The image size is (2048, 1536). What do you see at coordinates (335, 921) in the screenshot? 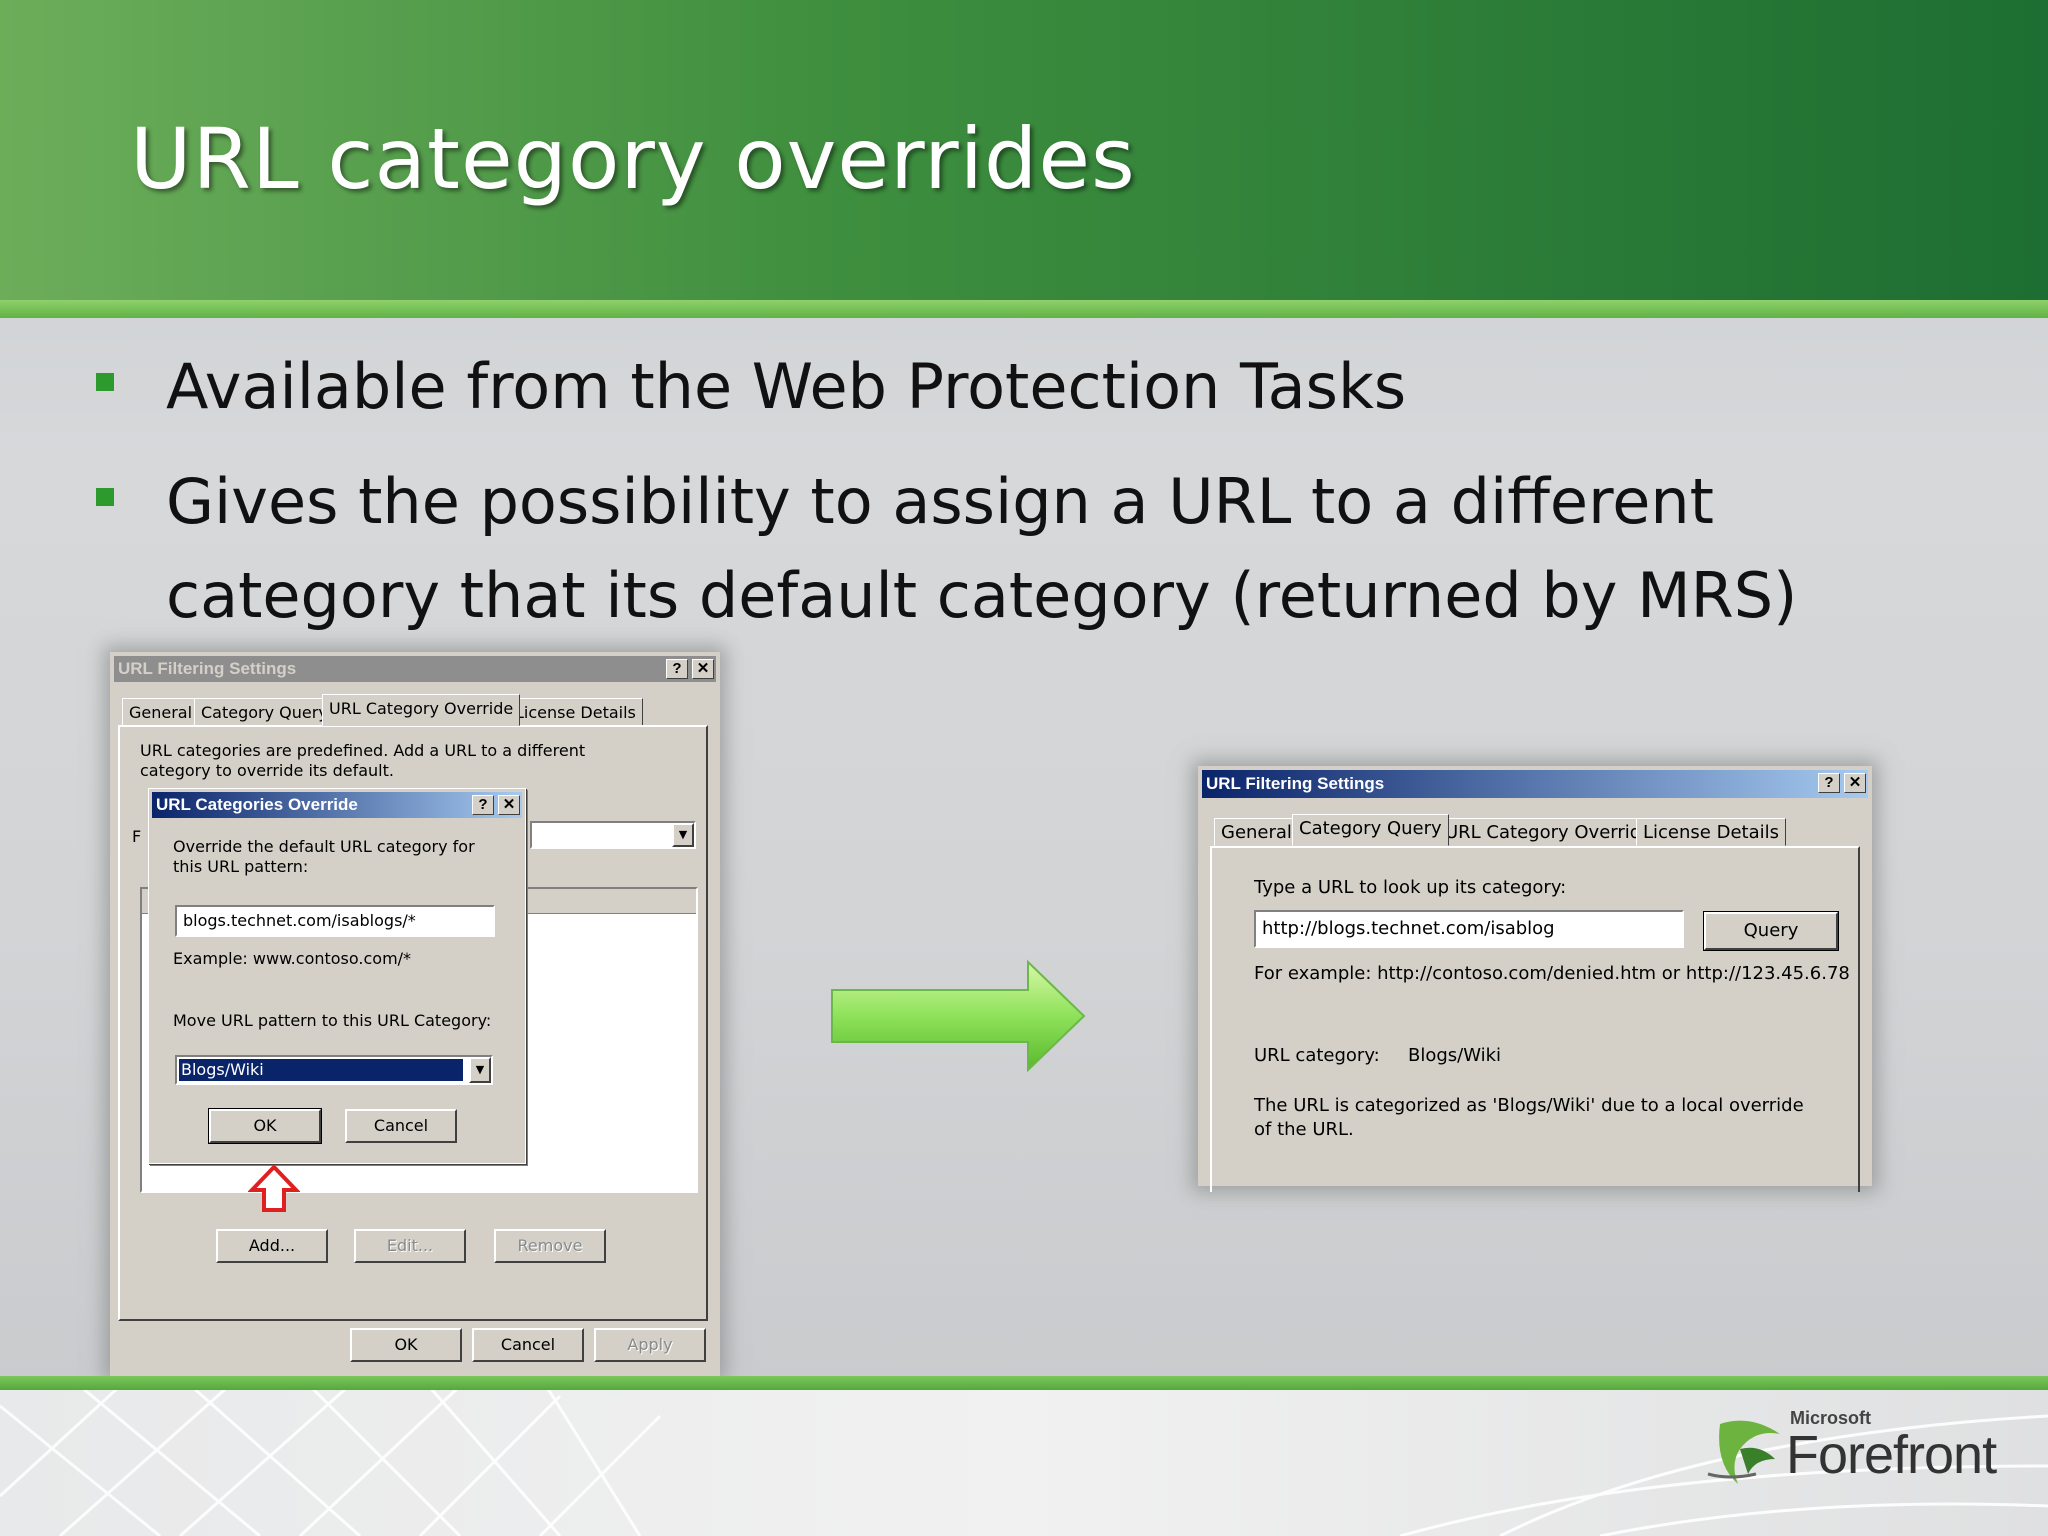
I see `url-pattern-field: blogs.technet.com/isablogs/*` at bounding box center [335, 921].